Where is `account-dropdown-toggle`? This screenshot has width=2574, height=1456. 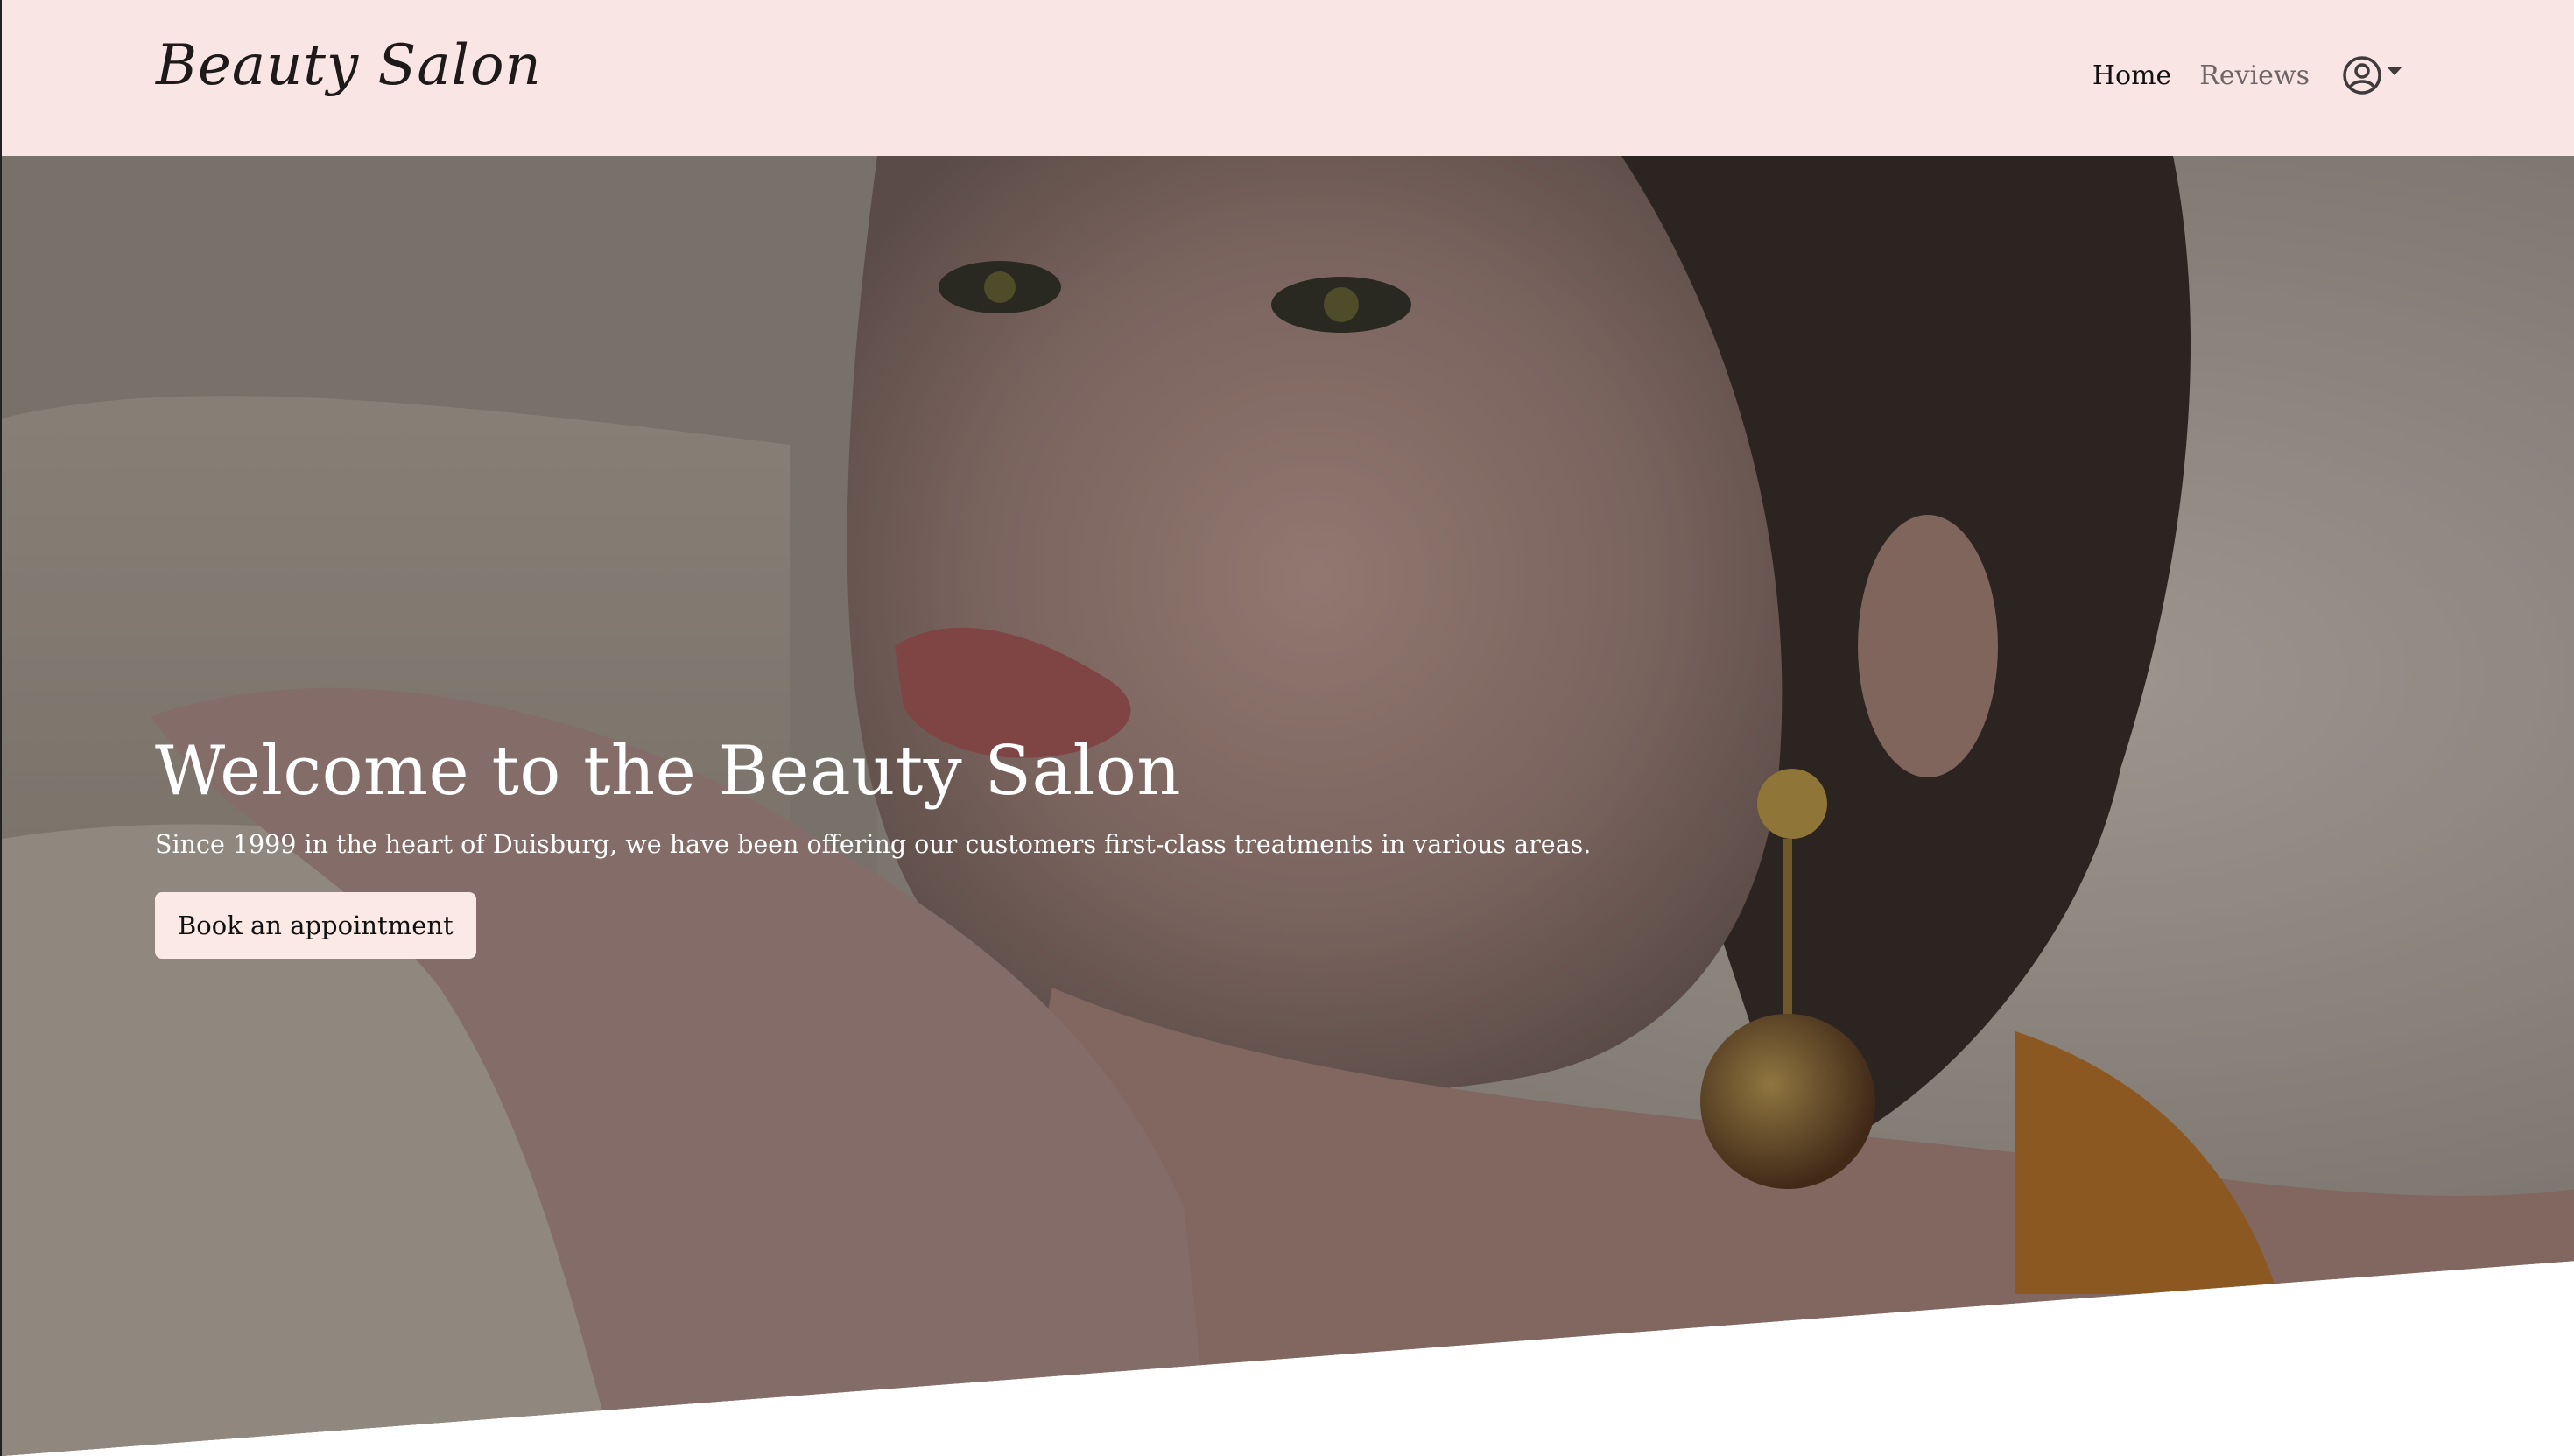 account-dropdown-toggle is located at coordinates (2371, 75).